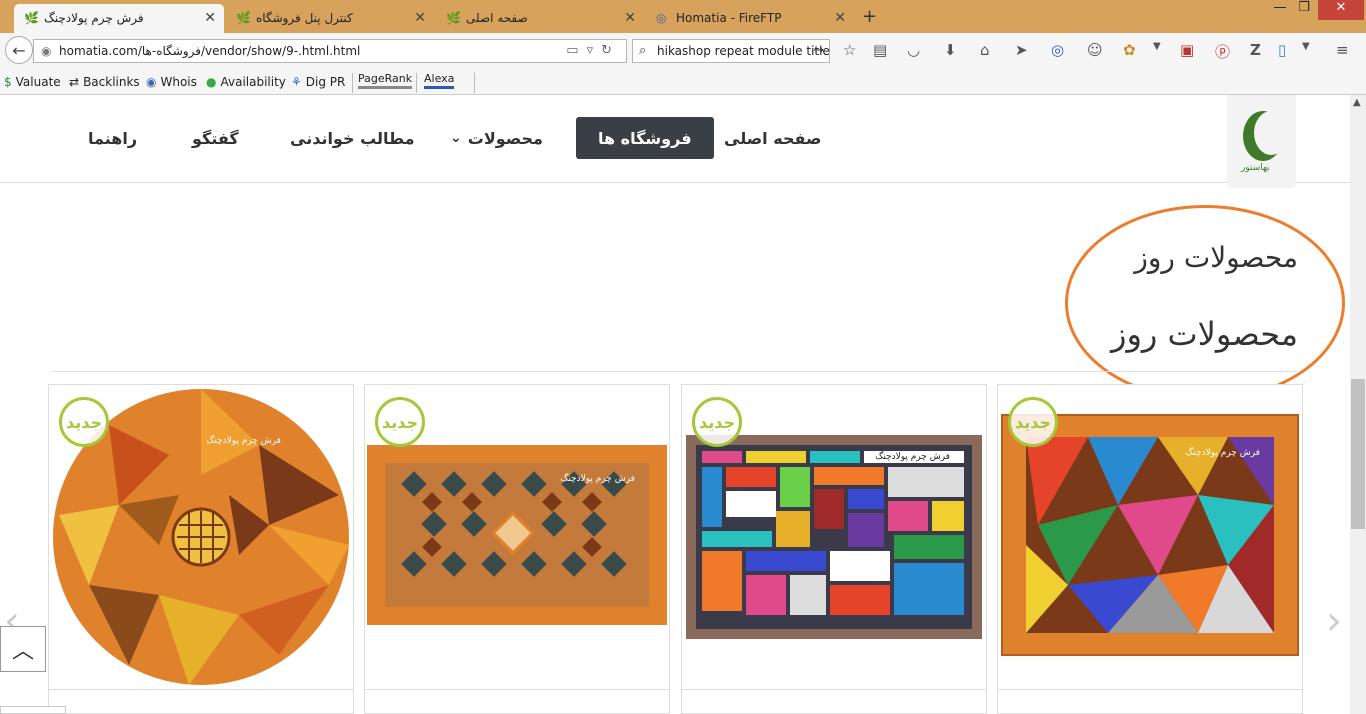 This screenshot has height=714, width=1366. What do you see at coordinates (211, 82) in the screenshot?
I see `search-green-icon: ●` at bounding box center [211, 82].